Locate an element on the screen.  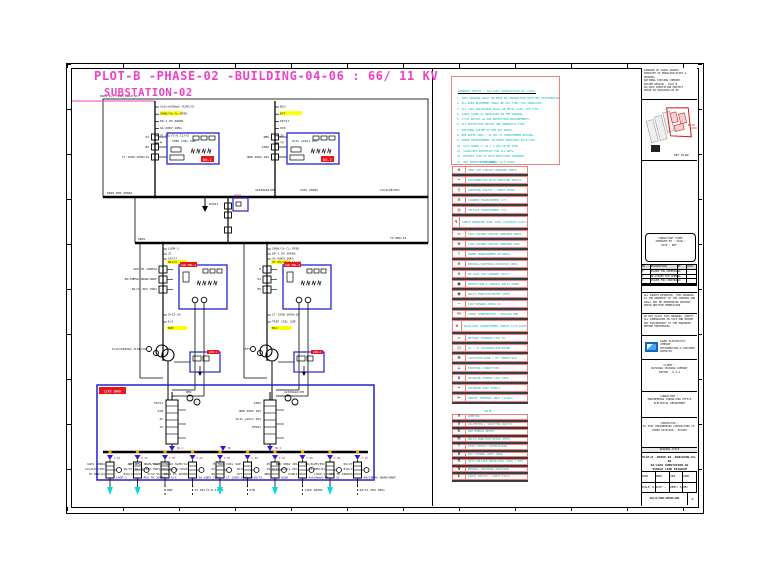
svg-text: C&R PNL-1 is located at coordinates (188, 265).